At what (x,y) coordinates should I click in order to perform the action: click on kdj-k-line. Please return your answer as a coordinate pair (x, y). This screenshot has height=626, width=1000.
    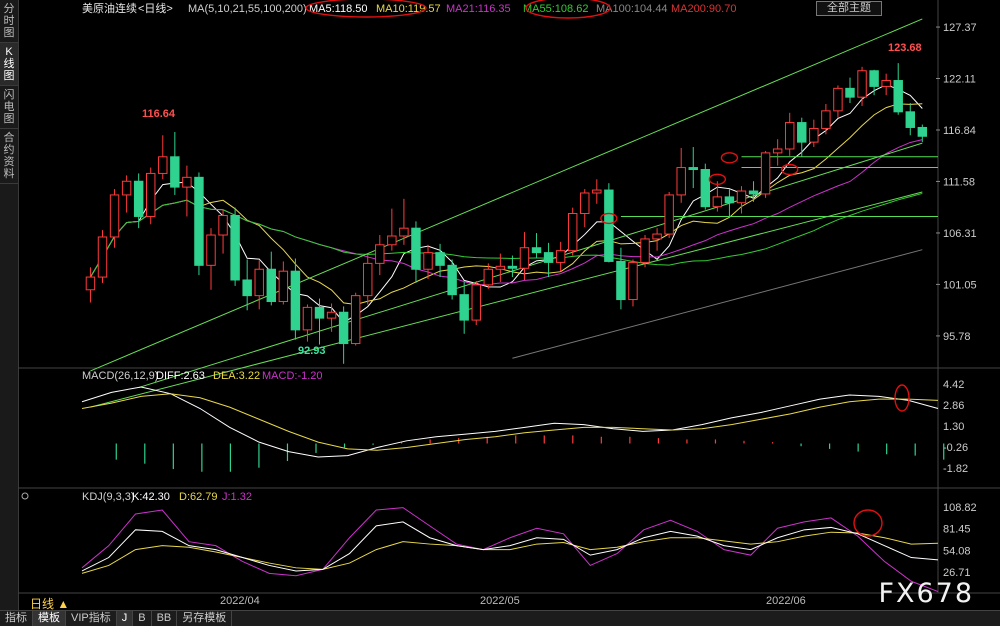
    Looking at the image, I should click on (510, 546).